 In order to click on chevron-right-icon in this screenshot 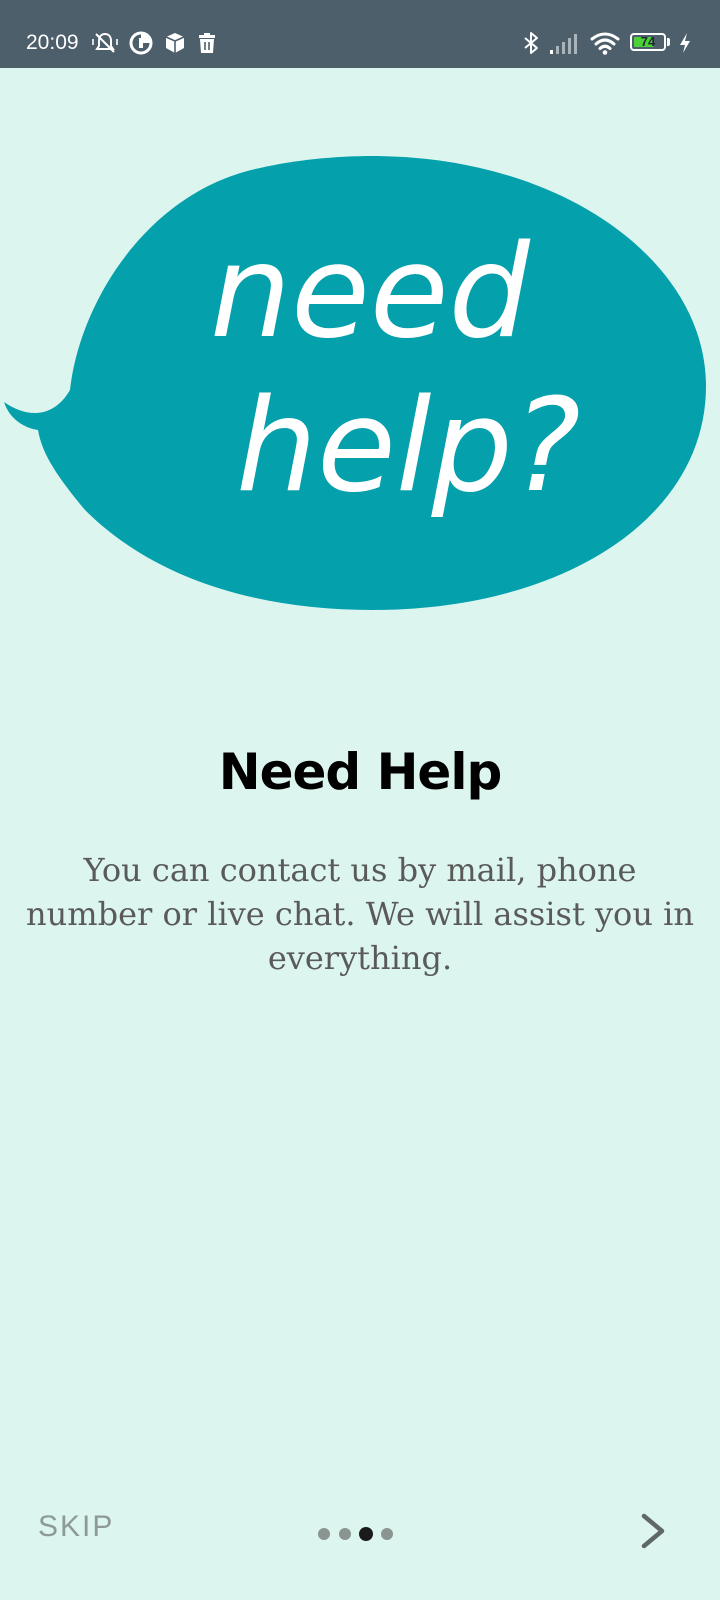, I will do `click(653, 1531)`.